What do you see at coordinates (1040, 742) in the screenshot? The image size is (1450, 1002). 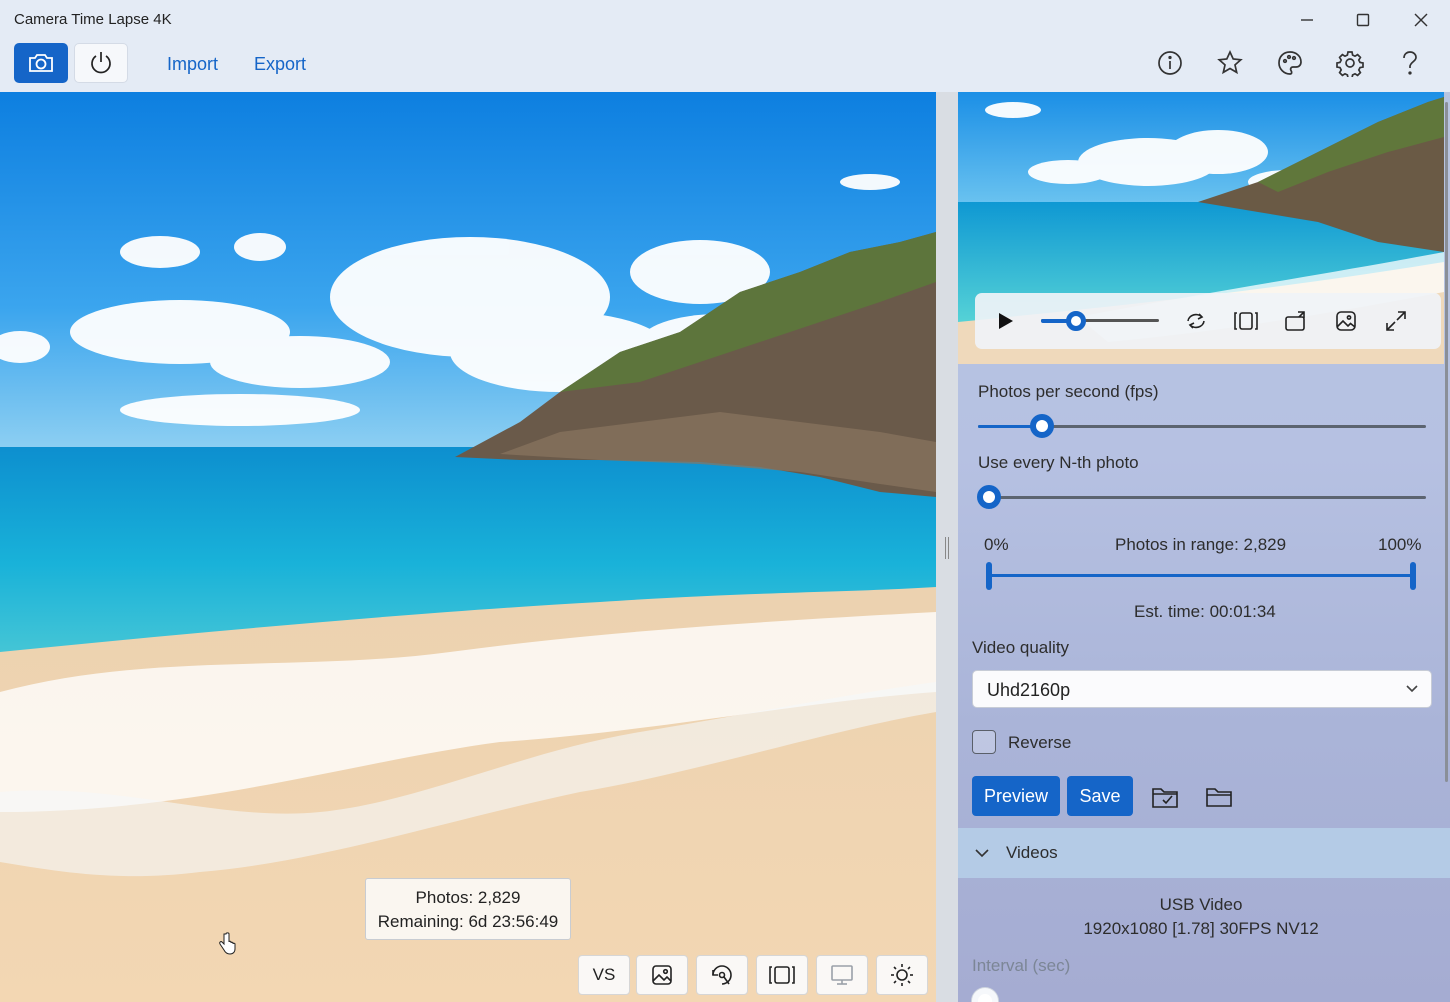 I see `reverse-label: Reverse` at bounding box center [1040, 742].